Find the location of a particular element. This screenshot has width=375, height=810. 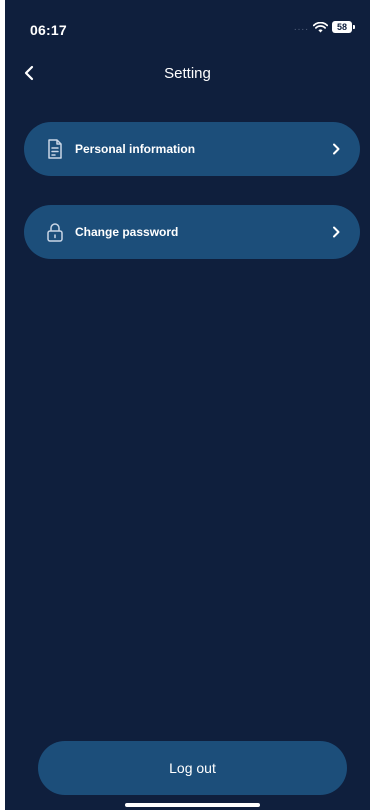

personal-information-item: Personal information is located at coordinates (192, 149).